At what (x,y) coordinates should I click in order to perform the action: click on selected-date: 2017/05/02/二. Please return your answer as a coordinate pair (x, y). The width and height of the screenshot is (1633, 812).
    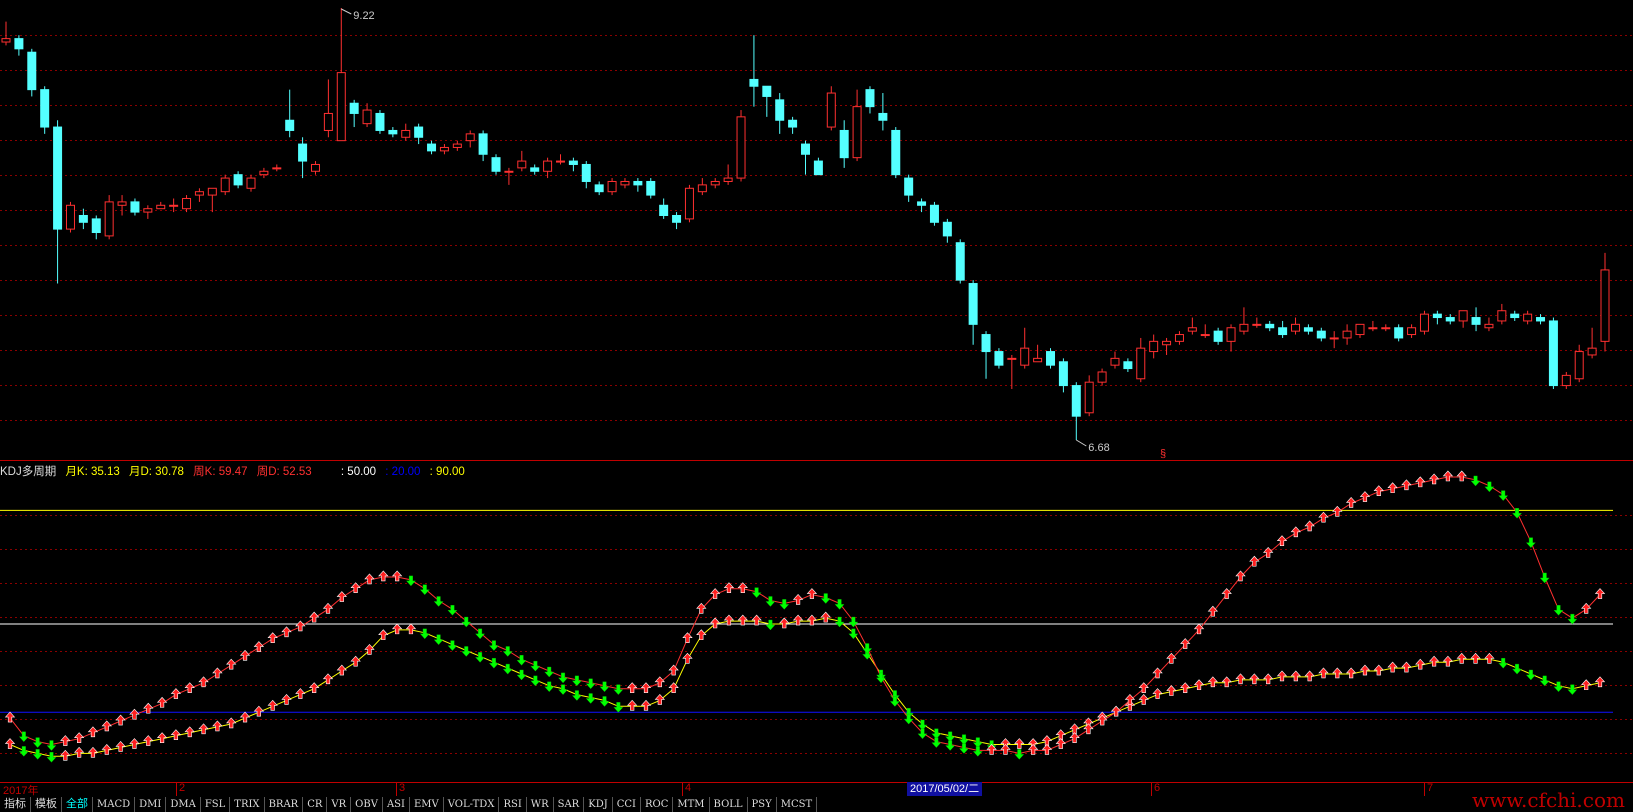
    Looking at the image, I should click on (945, 789).